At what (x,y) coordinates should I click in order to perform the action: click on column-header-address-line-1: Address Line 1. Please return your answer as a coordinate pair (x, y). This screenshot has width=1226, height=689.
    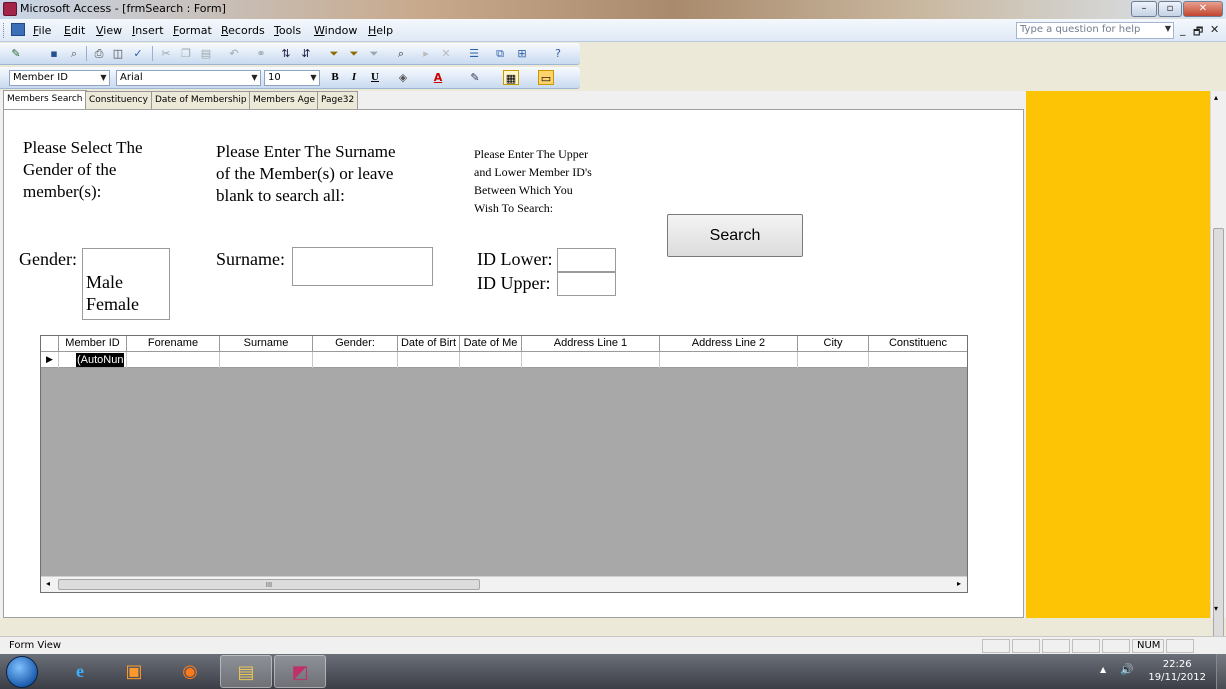
    Looking at the image, I should click on (591, 344).